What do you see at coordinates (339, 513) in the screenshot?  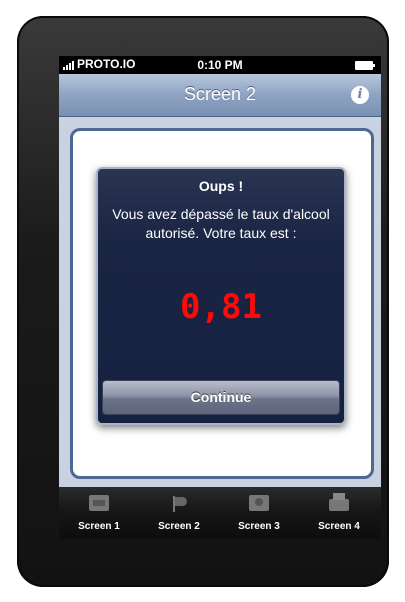 I see `tab-screen-4: Screen 4` at bounding box center [339, 513].